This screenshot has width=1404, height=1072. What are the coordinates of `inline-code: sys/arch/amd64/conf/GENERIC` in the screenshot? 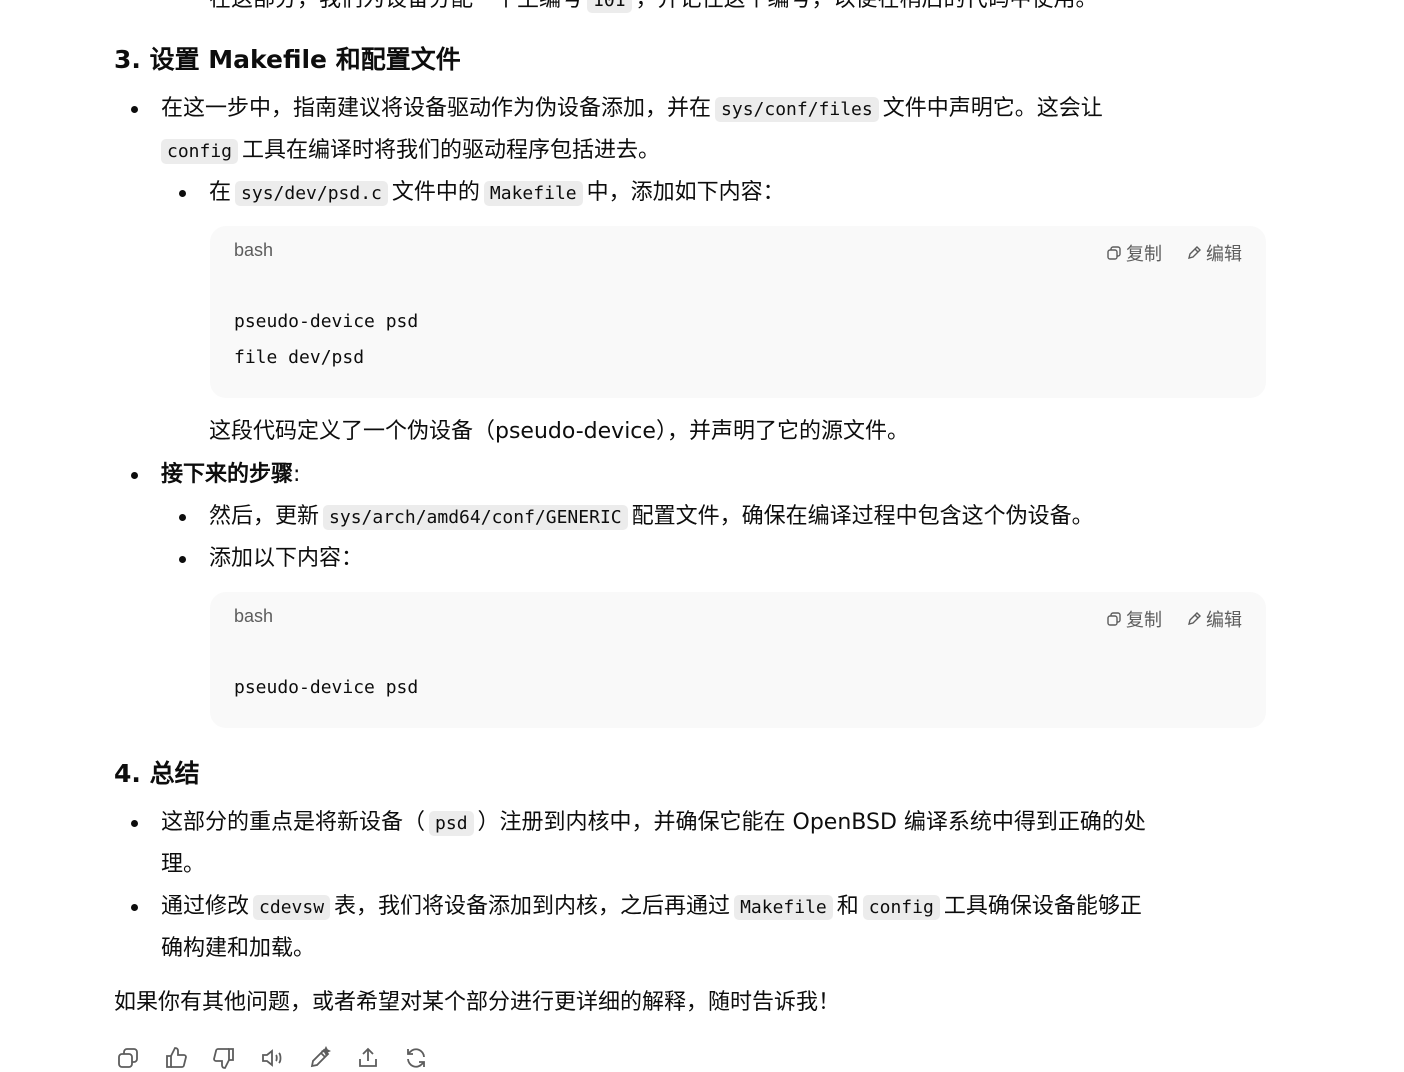 It's located at (475, 517).